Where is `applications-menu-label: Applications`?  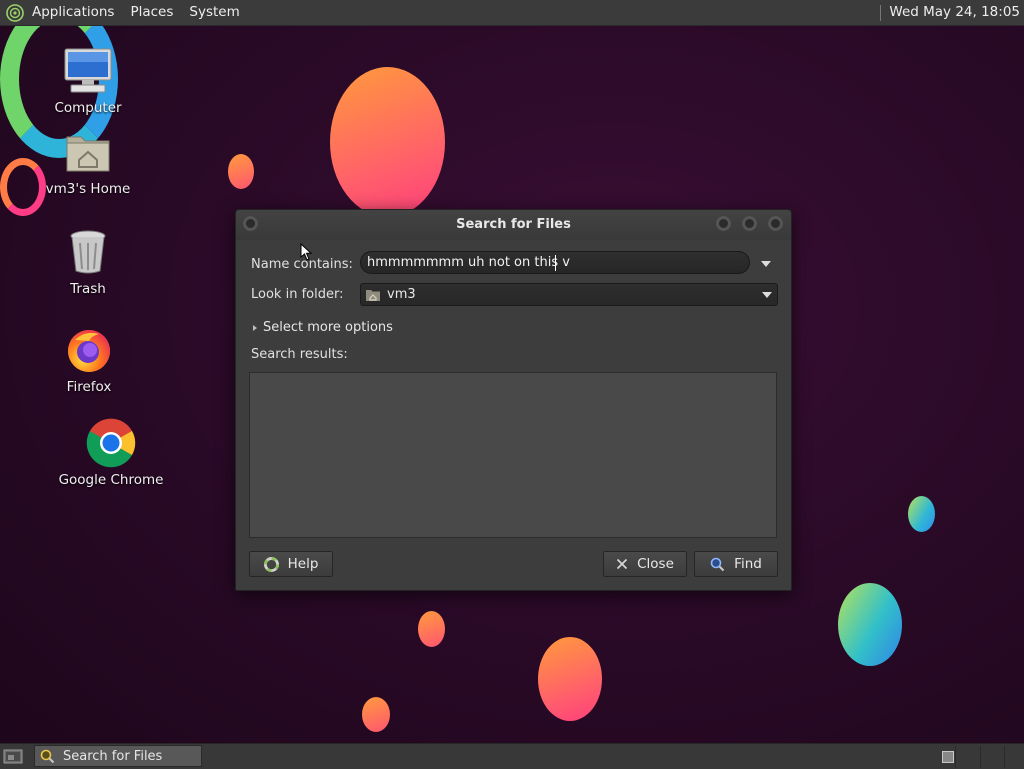
applications-menu-label: Applications is located at coordinates (73, 12).